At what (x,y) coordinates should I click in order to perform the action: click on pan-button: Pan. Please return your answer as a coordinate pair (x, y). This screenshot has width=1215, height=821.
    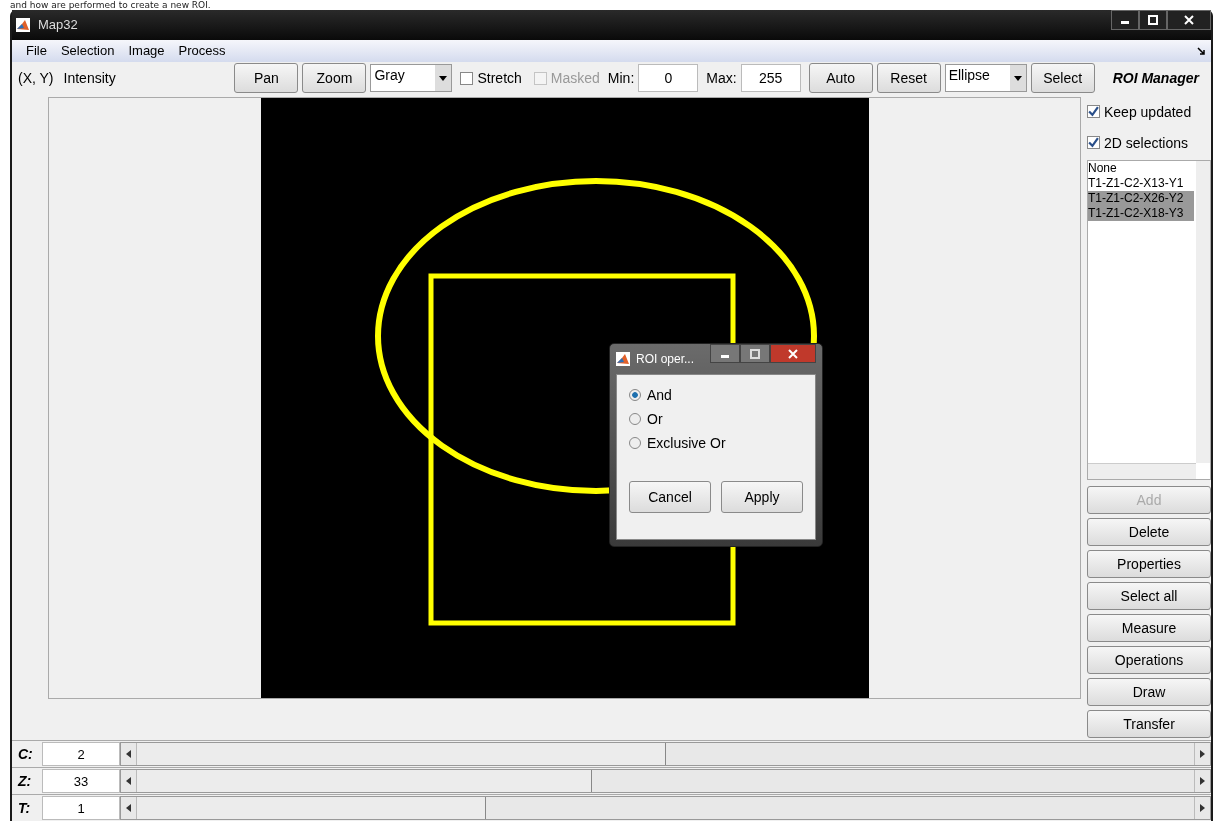
    Looking at the image, I should click on (266, 78).